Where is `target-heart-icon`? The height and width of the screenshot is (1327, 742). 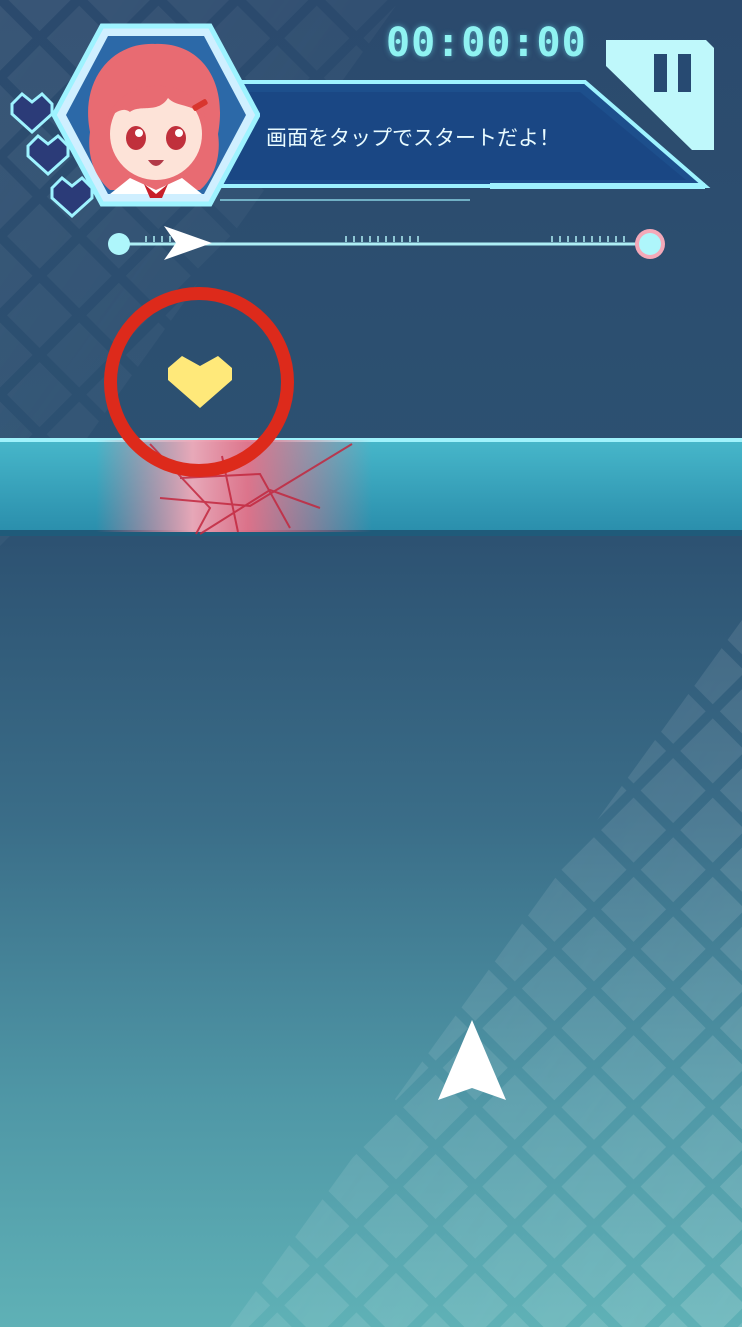
target-heart-icon is located at coordinates (200, 382).